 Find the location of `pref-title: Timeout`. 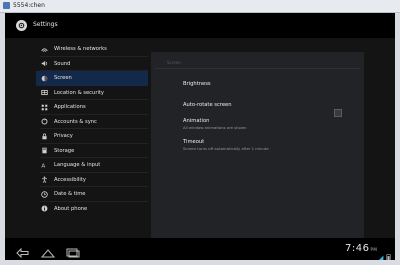

pref-title: Timeout is located at coordinates (194, 142).